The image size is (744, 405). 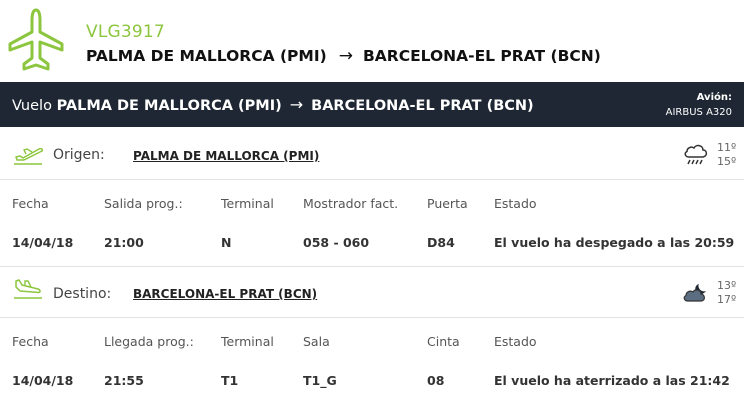 What do you see at coordinates (247, 341) in the screenshot?
I see `dest-col-terminal: Terminal` at bounding box center [247, 341].